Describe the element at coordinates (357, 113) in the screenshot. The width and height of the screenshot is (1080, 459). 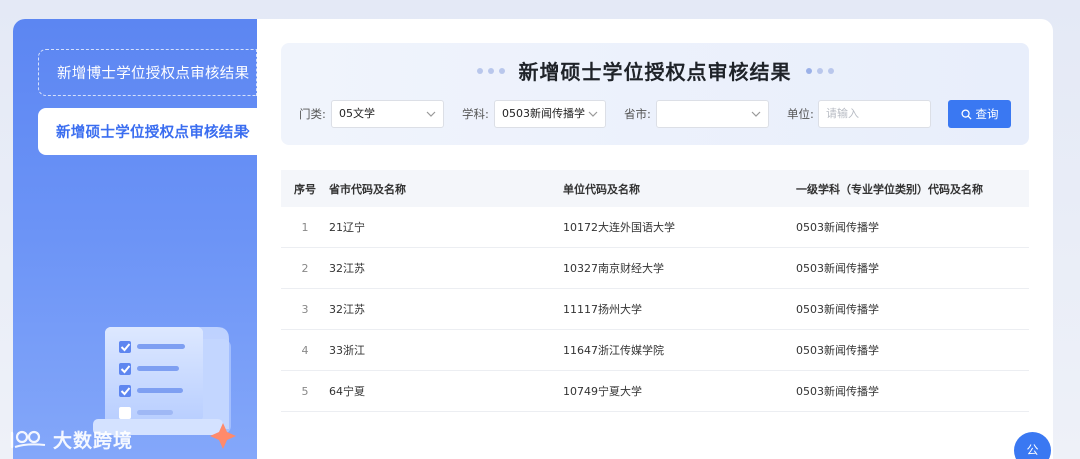
I see `category-select-value: 05文学` at that location.